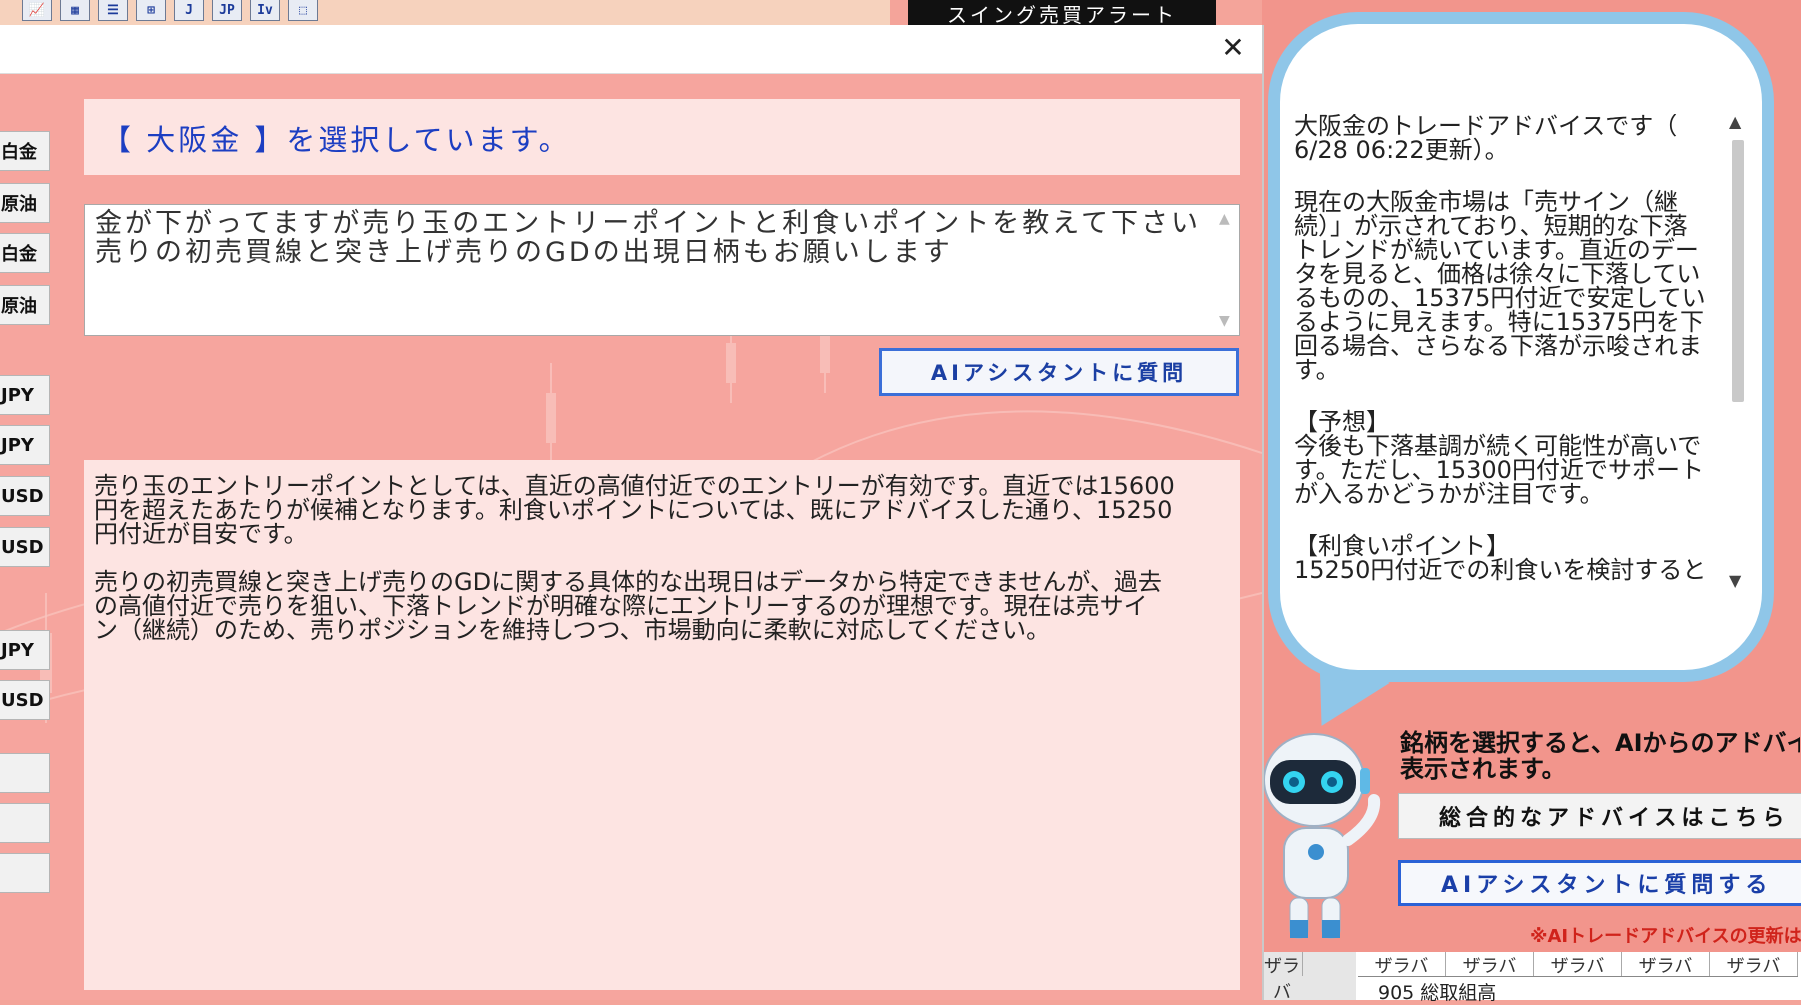 The image size is (1801, 1005). I want to click on swing-alert-title: スイング売買アラート, so click(1062, 13).